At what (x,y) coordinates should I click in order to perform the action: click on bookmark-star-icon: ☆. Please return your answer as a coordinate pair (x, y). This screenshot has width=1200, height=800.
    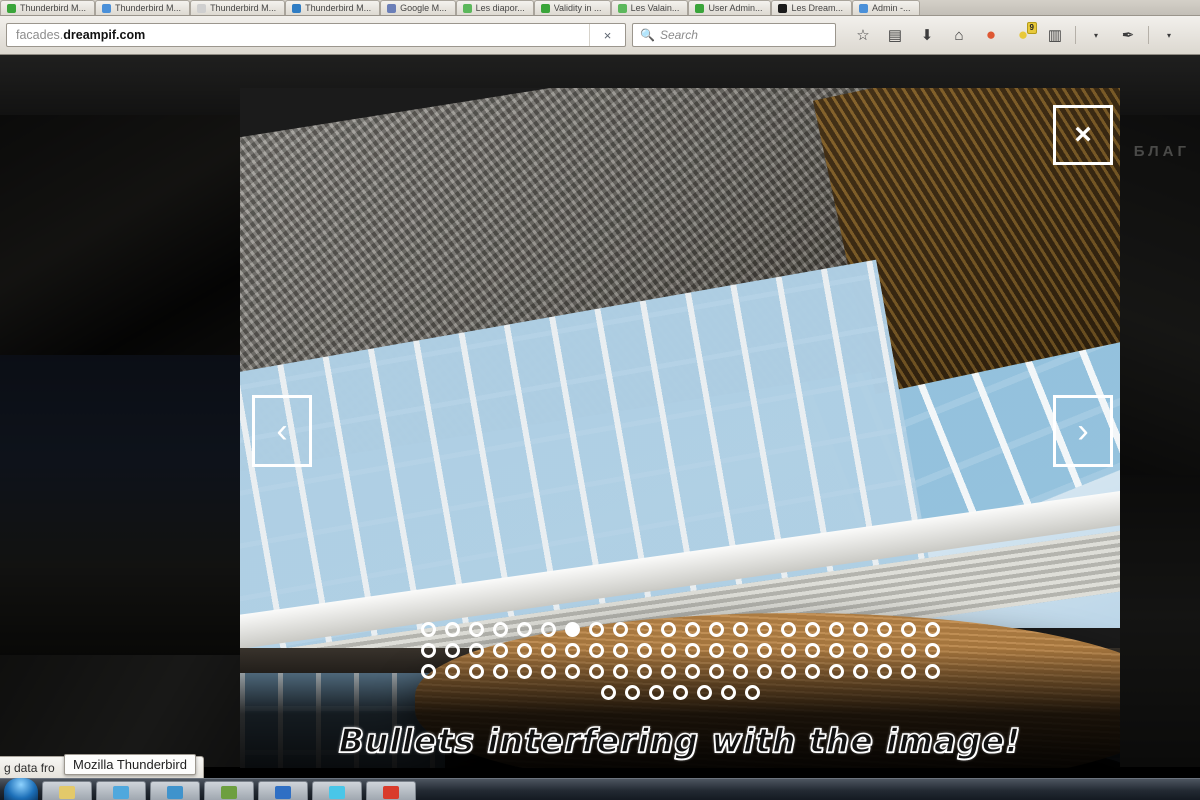
    Looking at the image, I should click on (863, 35).